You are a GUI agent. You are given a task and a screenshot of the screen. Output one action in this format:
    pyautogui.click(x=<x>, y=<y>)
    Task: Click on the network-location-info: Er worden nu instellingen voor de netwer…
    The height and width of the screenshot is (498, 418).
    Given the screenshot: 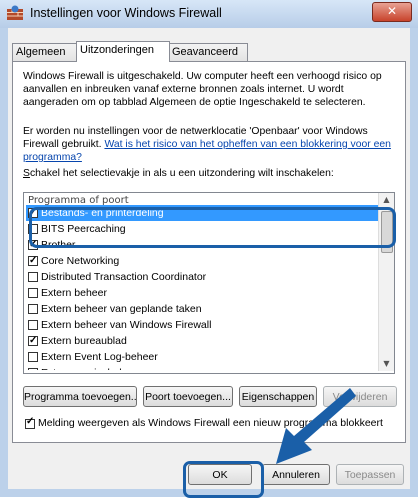 What is the action you would take?
    pyautogui.click(x=211, y=144)
    